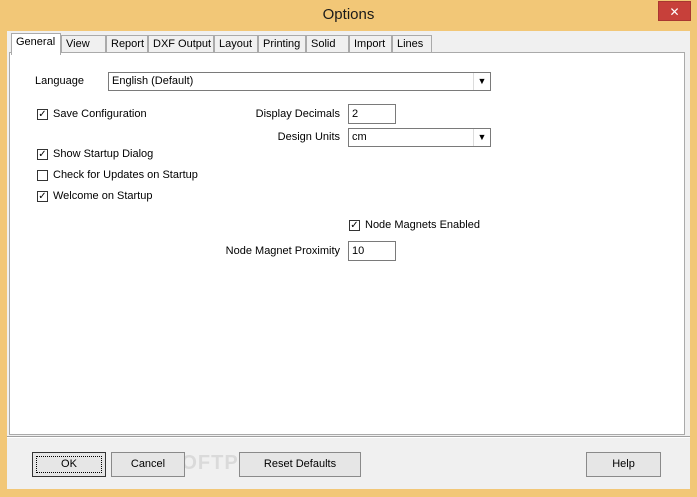 The width and height of the screenshot is (697, 497). Describe the element at coordinates (412, 44) in the screenshot. I see `tab-lines: Lines` at that location.